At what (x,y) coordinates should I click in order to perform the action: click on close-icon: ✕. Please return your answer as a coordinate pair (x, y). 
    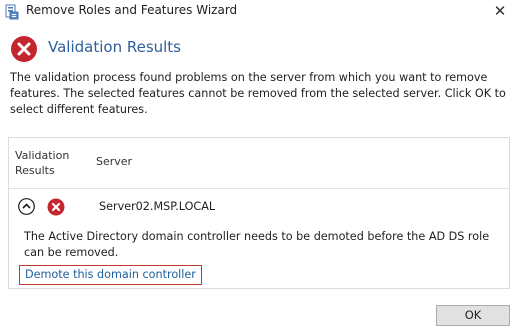
    Looking at the image, I should click on (500, 11).